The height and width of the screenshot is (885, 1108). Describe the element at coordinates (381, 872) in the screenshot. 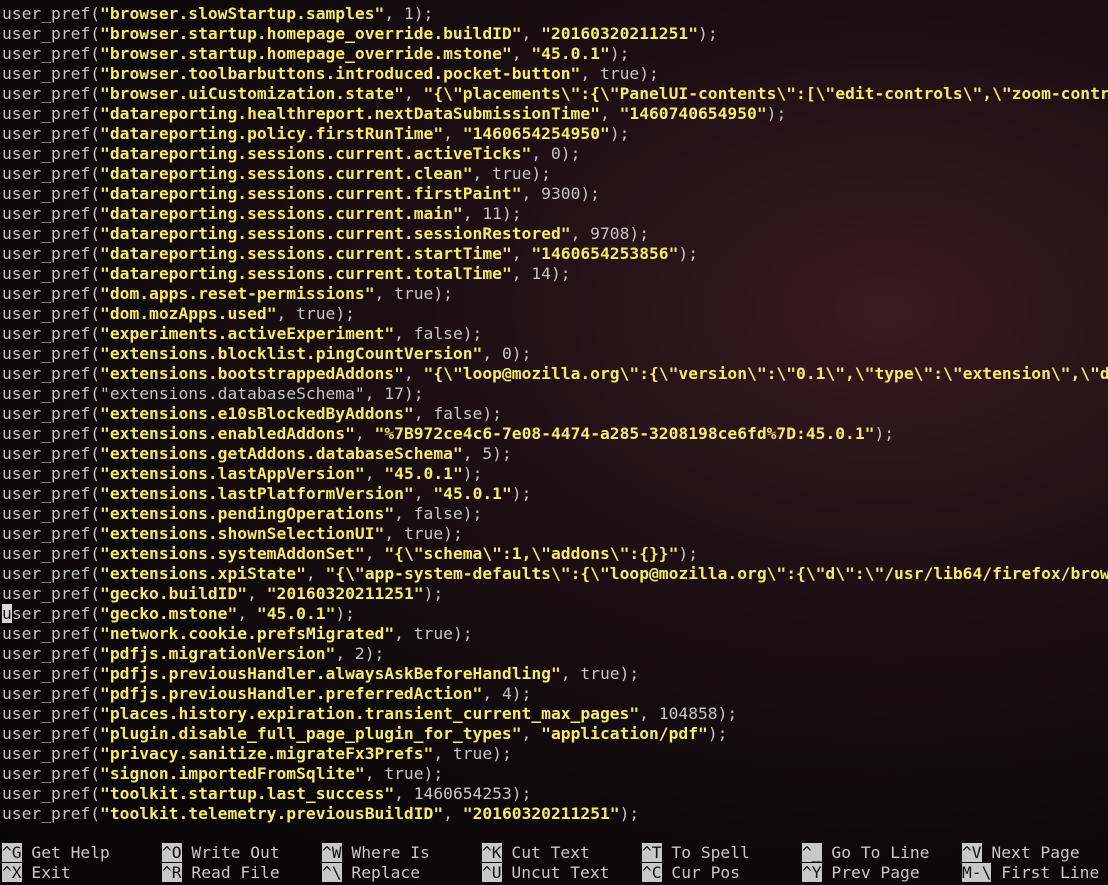

I see `shortcut-label: Replace` at that location.